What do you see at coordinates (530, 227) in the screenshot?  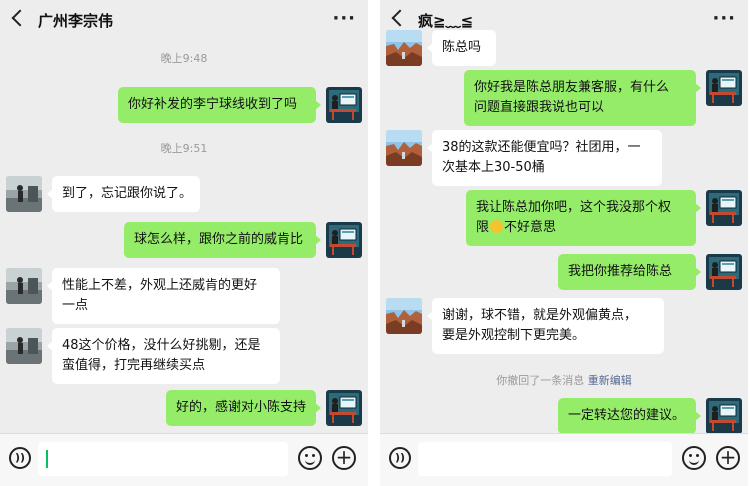 I see `message-text: 不好意思` at bounding box center [530, 227].